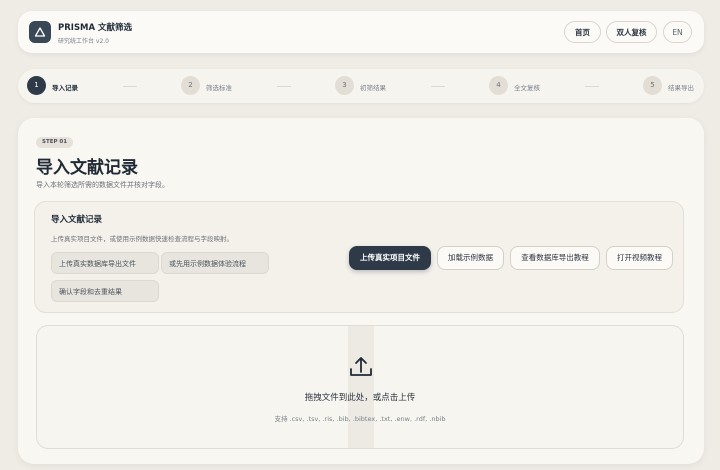  What do you see at coordinates (639, 258) in the screenshot?
I see `video-tutorial-button: 打开视频教程` at bounding box center [639, 258].